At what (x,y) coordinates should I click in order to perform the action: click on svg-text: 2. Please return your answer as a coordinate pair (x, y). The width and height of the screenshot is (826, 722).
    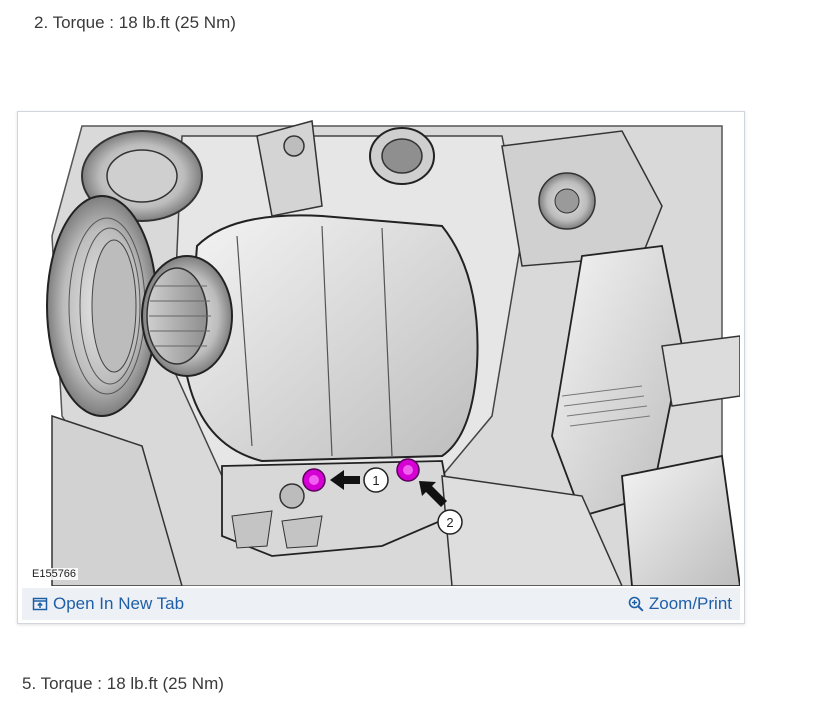
    Looking at the image, I should click on (449, 522).